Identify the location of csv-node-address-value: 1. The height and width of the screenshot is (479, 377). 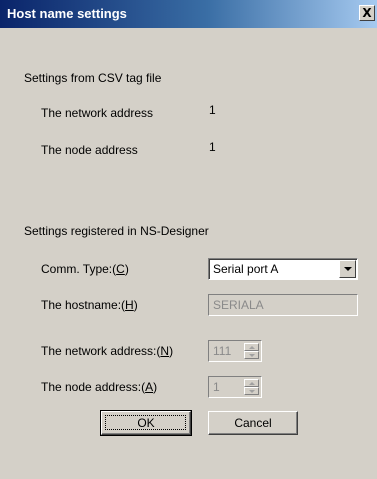
(212, 147).